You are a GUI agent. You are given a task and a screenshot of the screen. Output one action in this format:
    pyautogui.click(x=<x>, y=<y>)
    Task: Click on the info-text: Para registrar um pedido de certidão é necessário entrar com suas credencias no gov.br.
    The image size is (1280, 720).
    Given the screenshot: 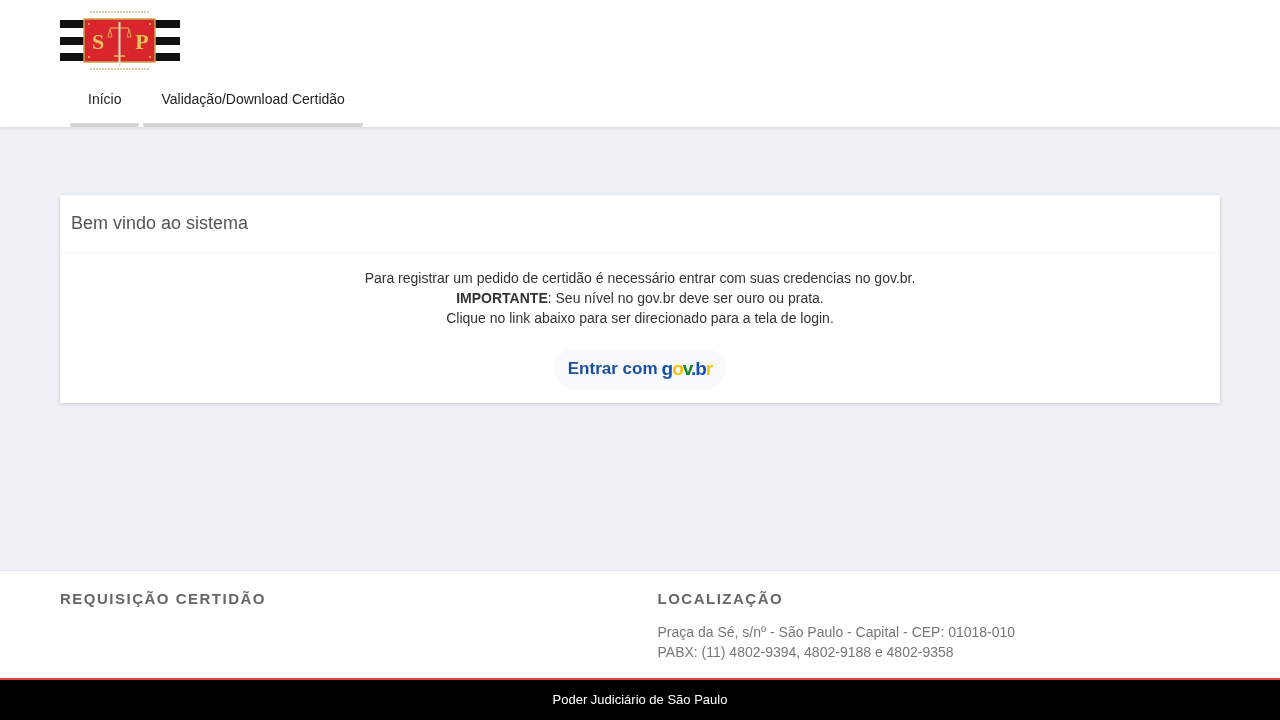 What is the action you would take?
    pyautogui.click(x=640, y=278)
    